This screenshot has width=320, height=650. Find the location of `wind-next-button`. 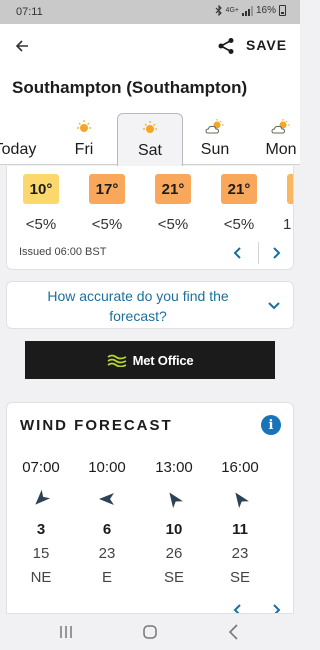

wind-next-button is located at coordinates (276, 606).